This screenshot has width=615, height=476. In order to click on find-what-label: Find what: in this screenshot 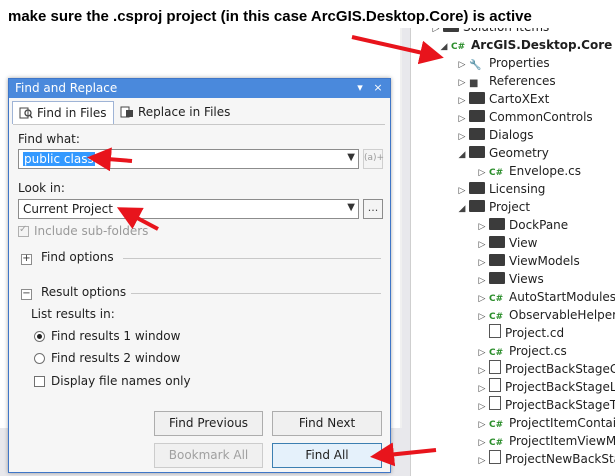, I will do `click(49, 139)`.